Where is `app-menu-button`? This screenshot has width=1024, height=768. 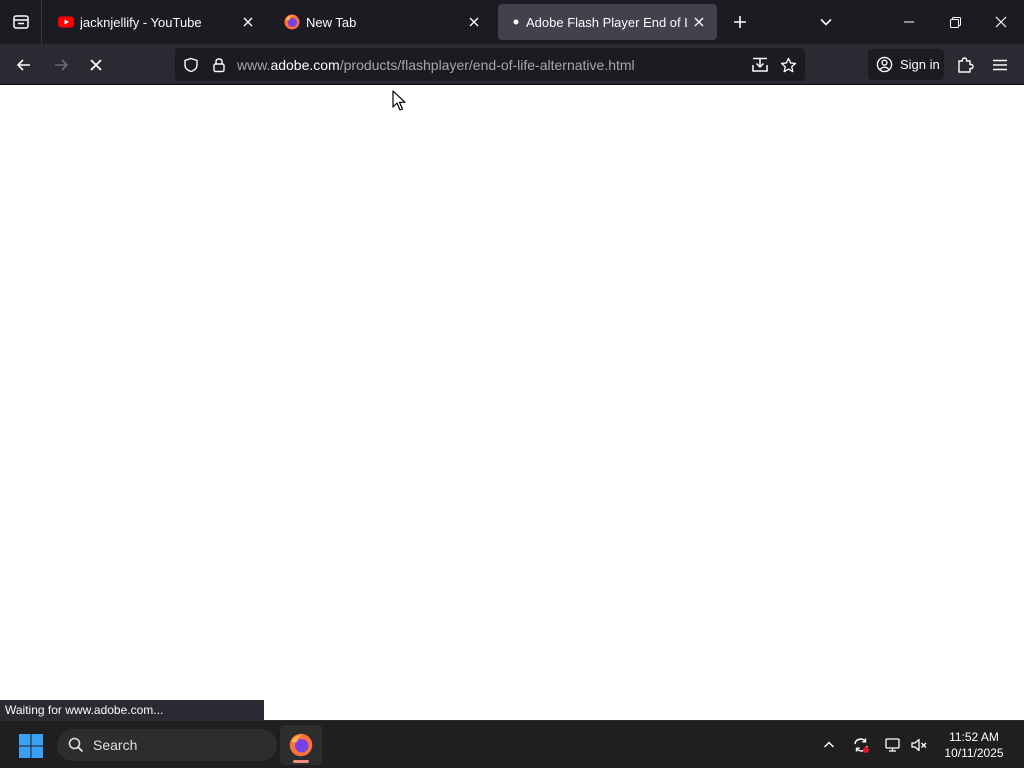
app-menu-button is located at coordinates (1000, 65).